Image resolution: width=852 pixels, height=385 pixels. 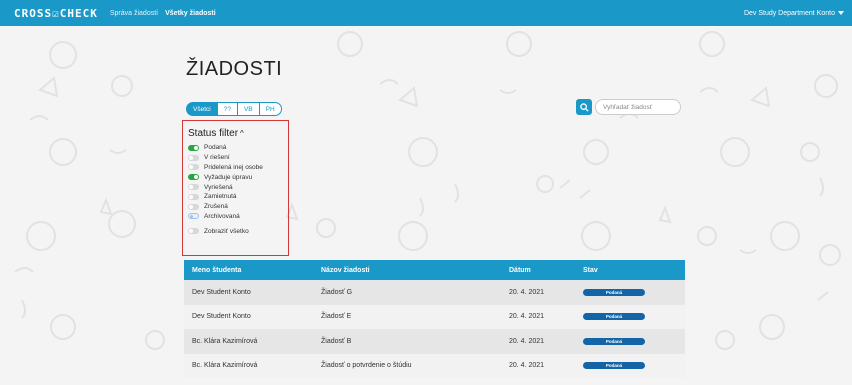 What do you see at coordinates (220, 197) in the screenshot?
I see `status-filter-label: Zamietnutá` at bounding box center [220, 197].